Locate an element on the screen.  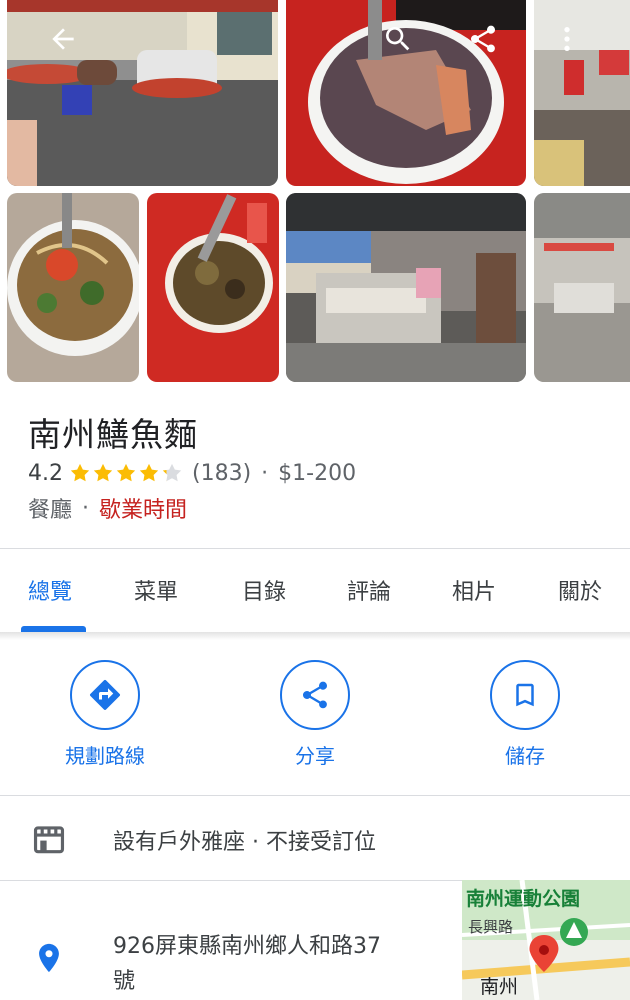
search-icon is located at coordinates (398, 39).